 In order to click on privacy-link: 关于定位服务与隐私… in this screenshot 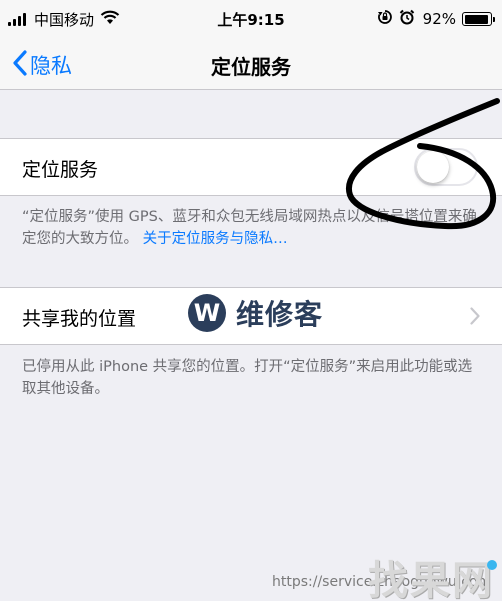, I will do `click(215, 239)`.